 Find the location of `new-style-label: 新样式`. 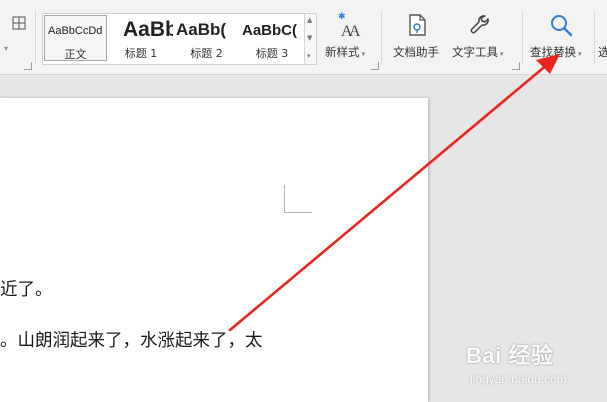

new-style-label: 新样式 is located at coordinates (342, 52).